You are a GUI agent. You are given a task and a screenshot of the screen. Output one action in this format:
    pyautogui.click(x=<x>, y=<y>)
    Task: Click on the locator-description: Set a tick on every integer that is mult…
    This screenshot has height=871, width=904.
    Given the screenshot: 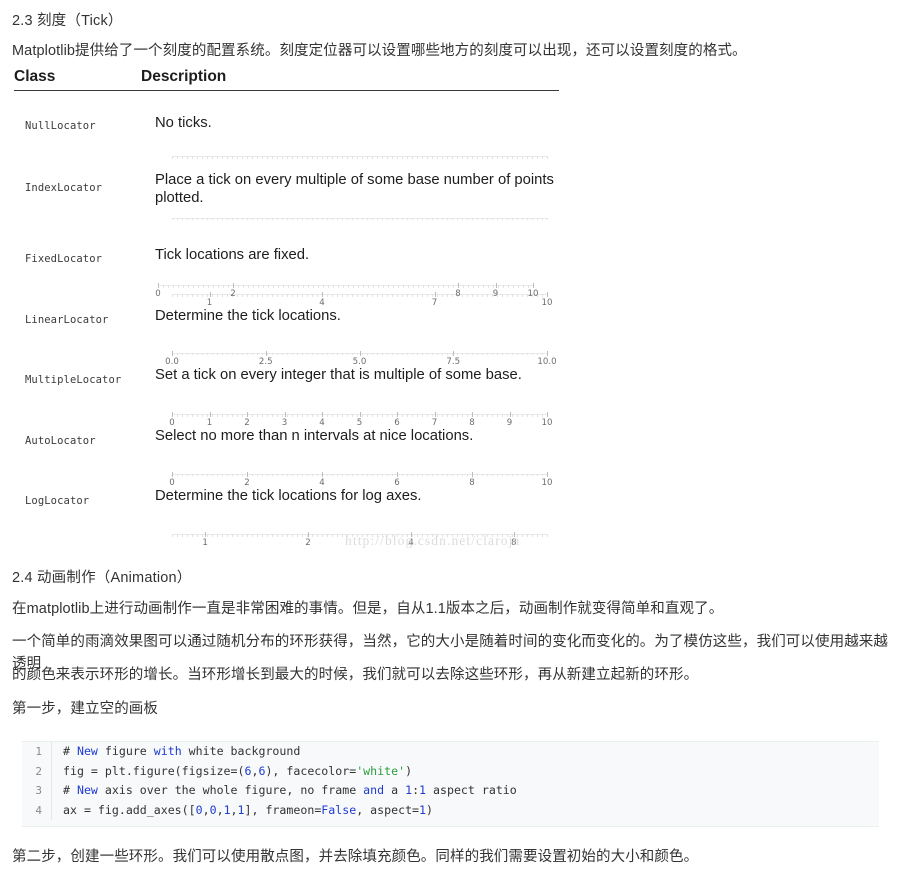 What is the action you would take?
    pyautogui.click(x=338, y=375)
    